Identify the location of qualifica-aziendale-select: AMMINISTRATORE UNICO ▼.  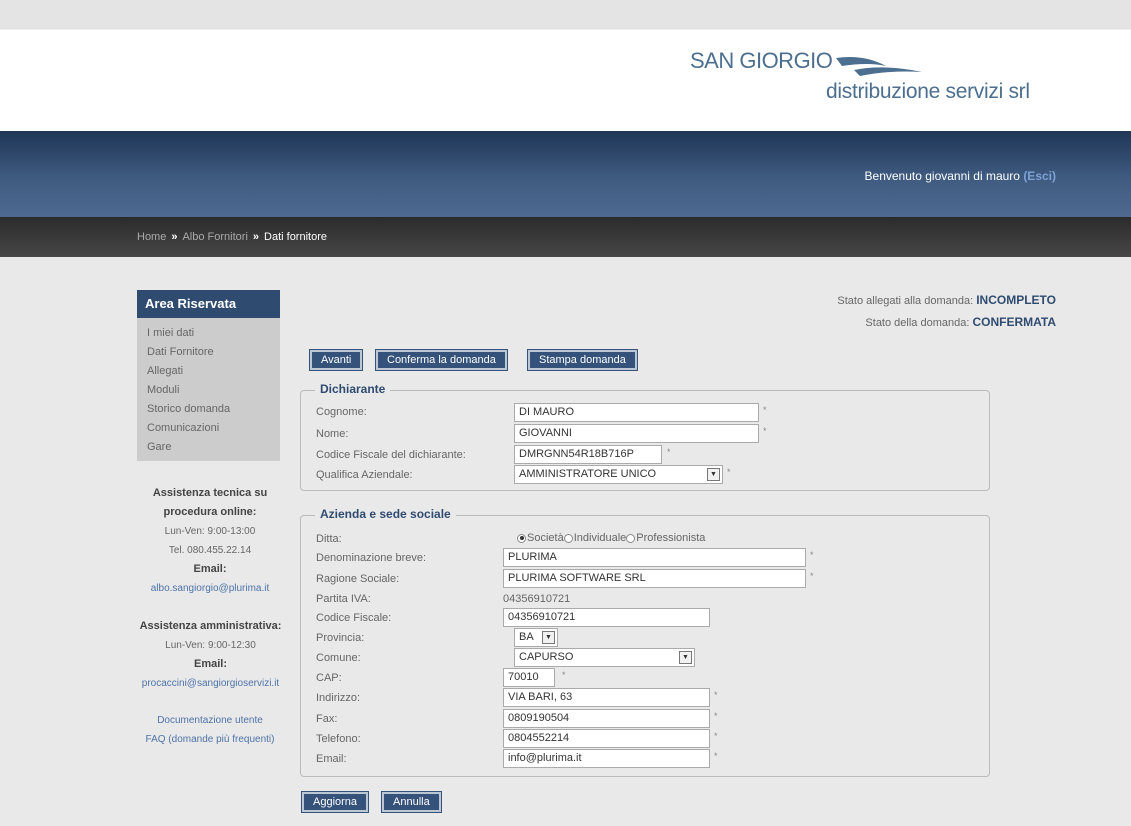
(618, 474).